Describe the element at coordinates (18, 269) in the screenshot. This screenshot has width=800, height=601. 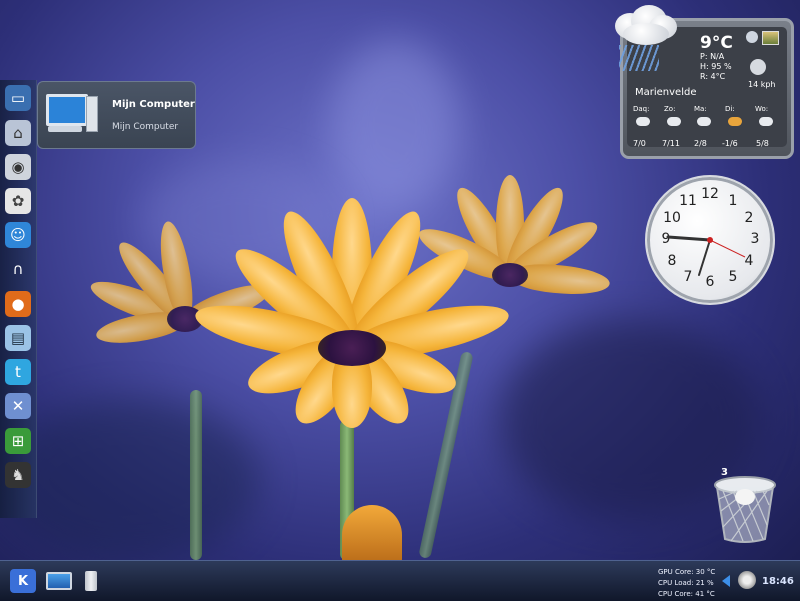
I see `headphones-icon: ∩` at that location.